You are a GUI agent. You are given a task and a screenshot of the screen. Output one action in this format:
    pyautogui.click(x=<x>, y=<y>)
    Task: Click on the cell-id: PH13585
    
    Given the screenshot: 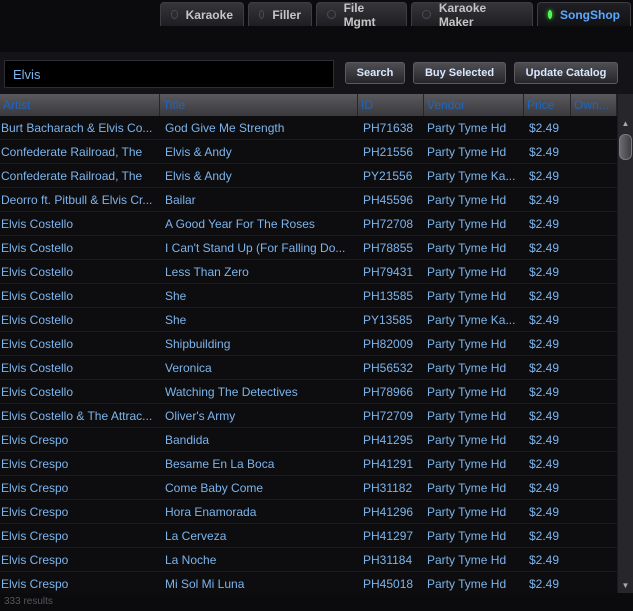 What is the action you would take?
    pyautogui.click(x=388, y=296)
    